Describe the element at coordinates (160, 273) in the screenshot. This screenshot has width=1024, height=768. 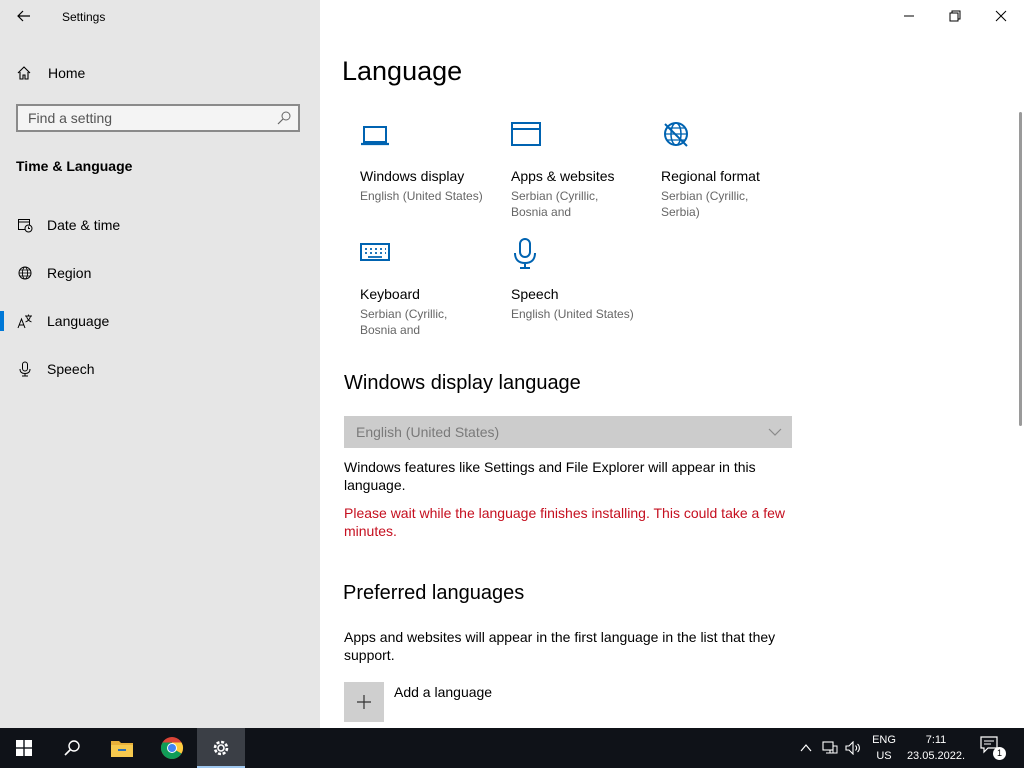
I see `sidebar-item-region: Region` at that location.